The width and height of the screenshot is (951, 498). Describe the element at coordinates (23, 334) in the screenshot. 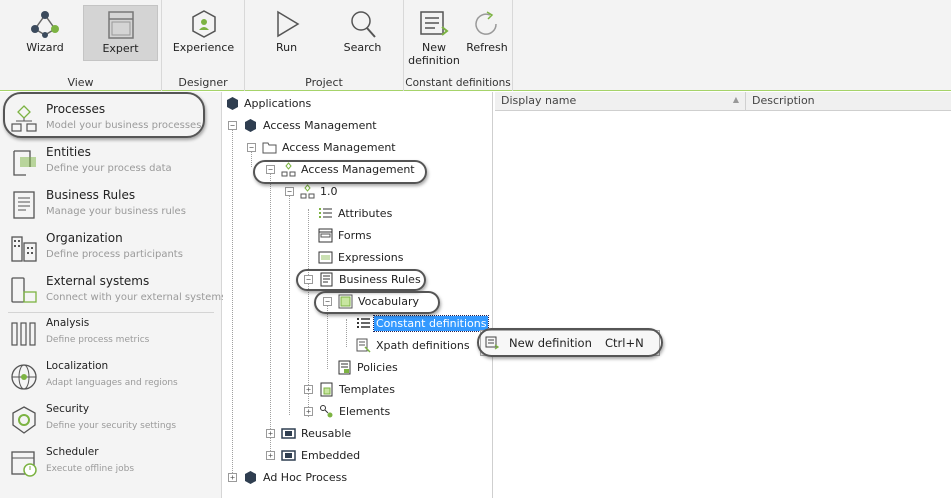

I see `analysis-icon` at that location.